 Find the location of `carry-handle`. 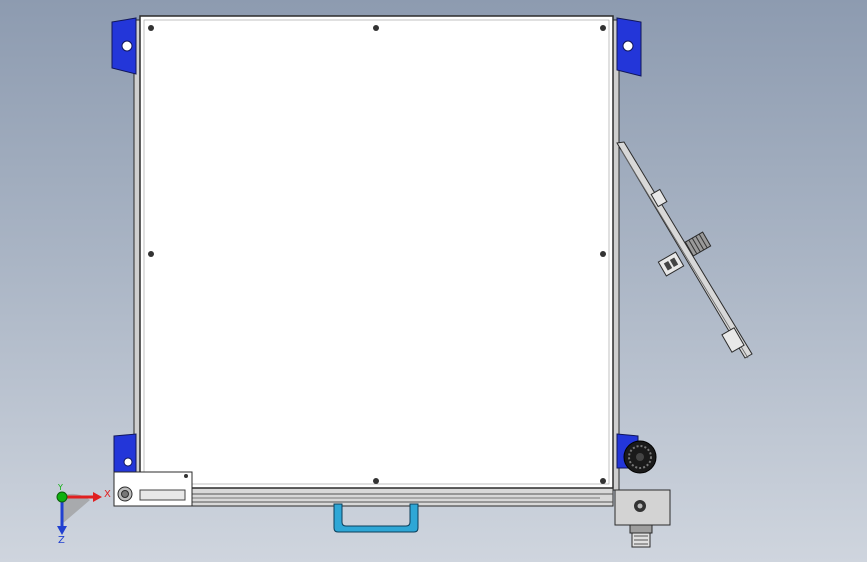

carry-handle is located at coordinates (376, 518).